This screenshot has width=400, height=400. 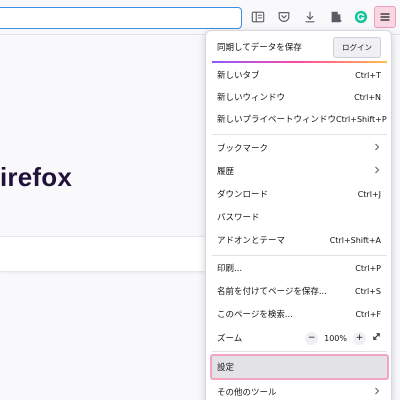 I want to click on menu-button, so click(x=385, y=17).